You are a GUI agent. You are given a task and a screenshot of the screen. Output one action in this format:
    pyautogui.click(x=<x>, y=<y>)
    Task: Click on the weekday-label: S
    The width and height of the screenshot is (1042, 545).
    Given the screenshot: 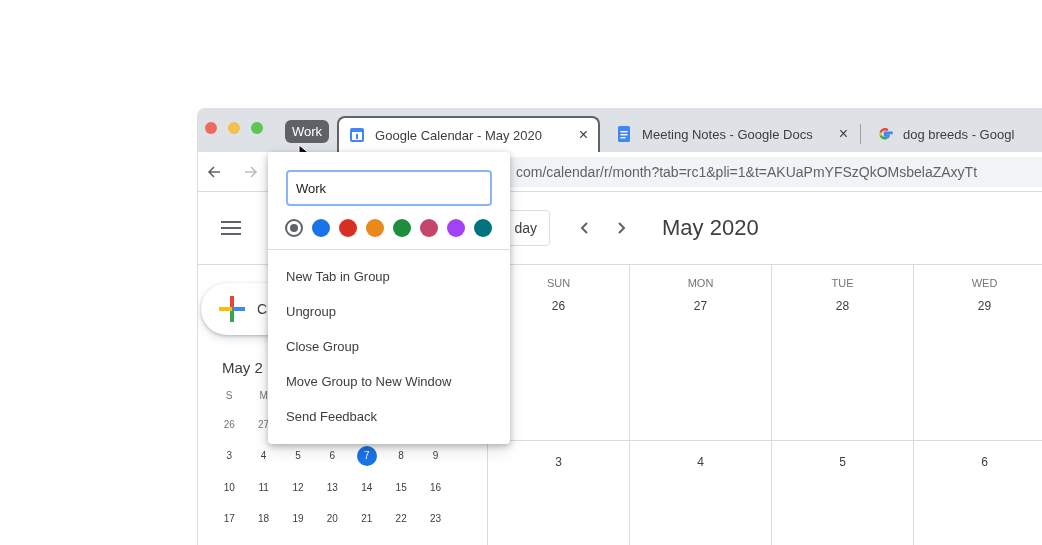 What is the action you would take?
    pyautogui.click(x=229, y=395)
    